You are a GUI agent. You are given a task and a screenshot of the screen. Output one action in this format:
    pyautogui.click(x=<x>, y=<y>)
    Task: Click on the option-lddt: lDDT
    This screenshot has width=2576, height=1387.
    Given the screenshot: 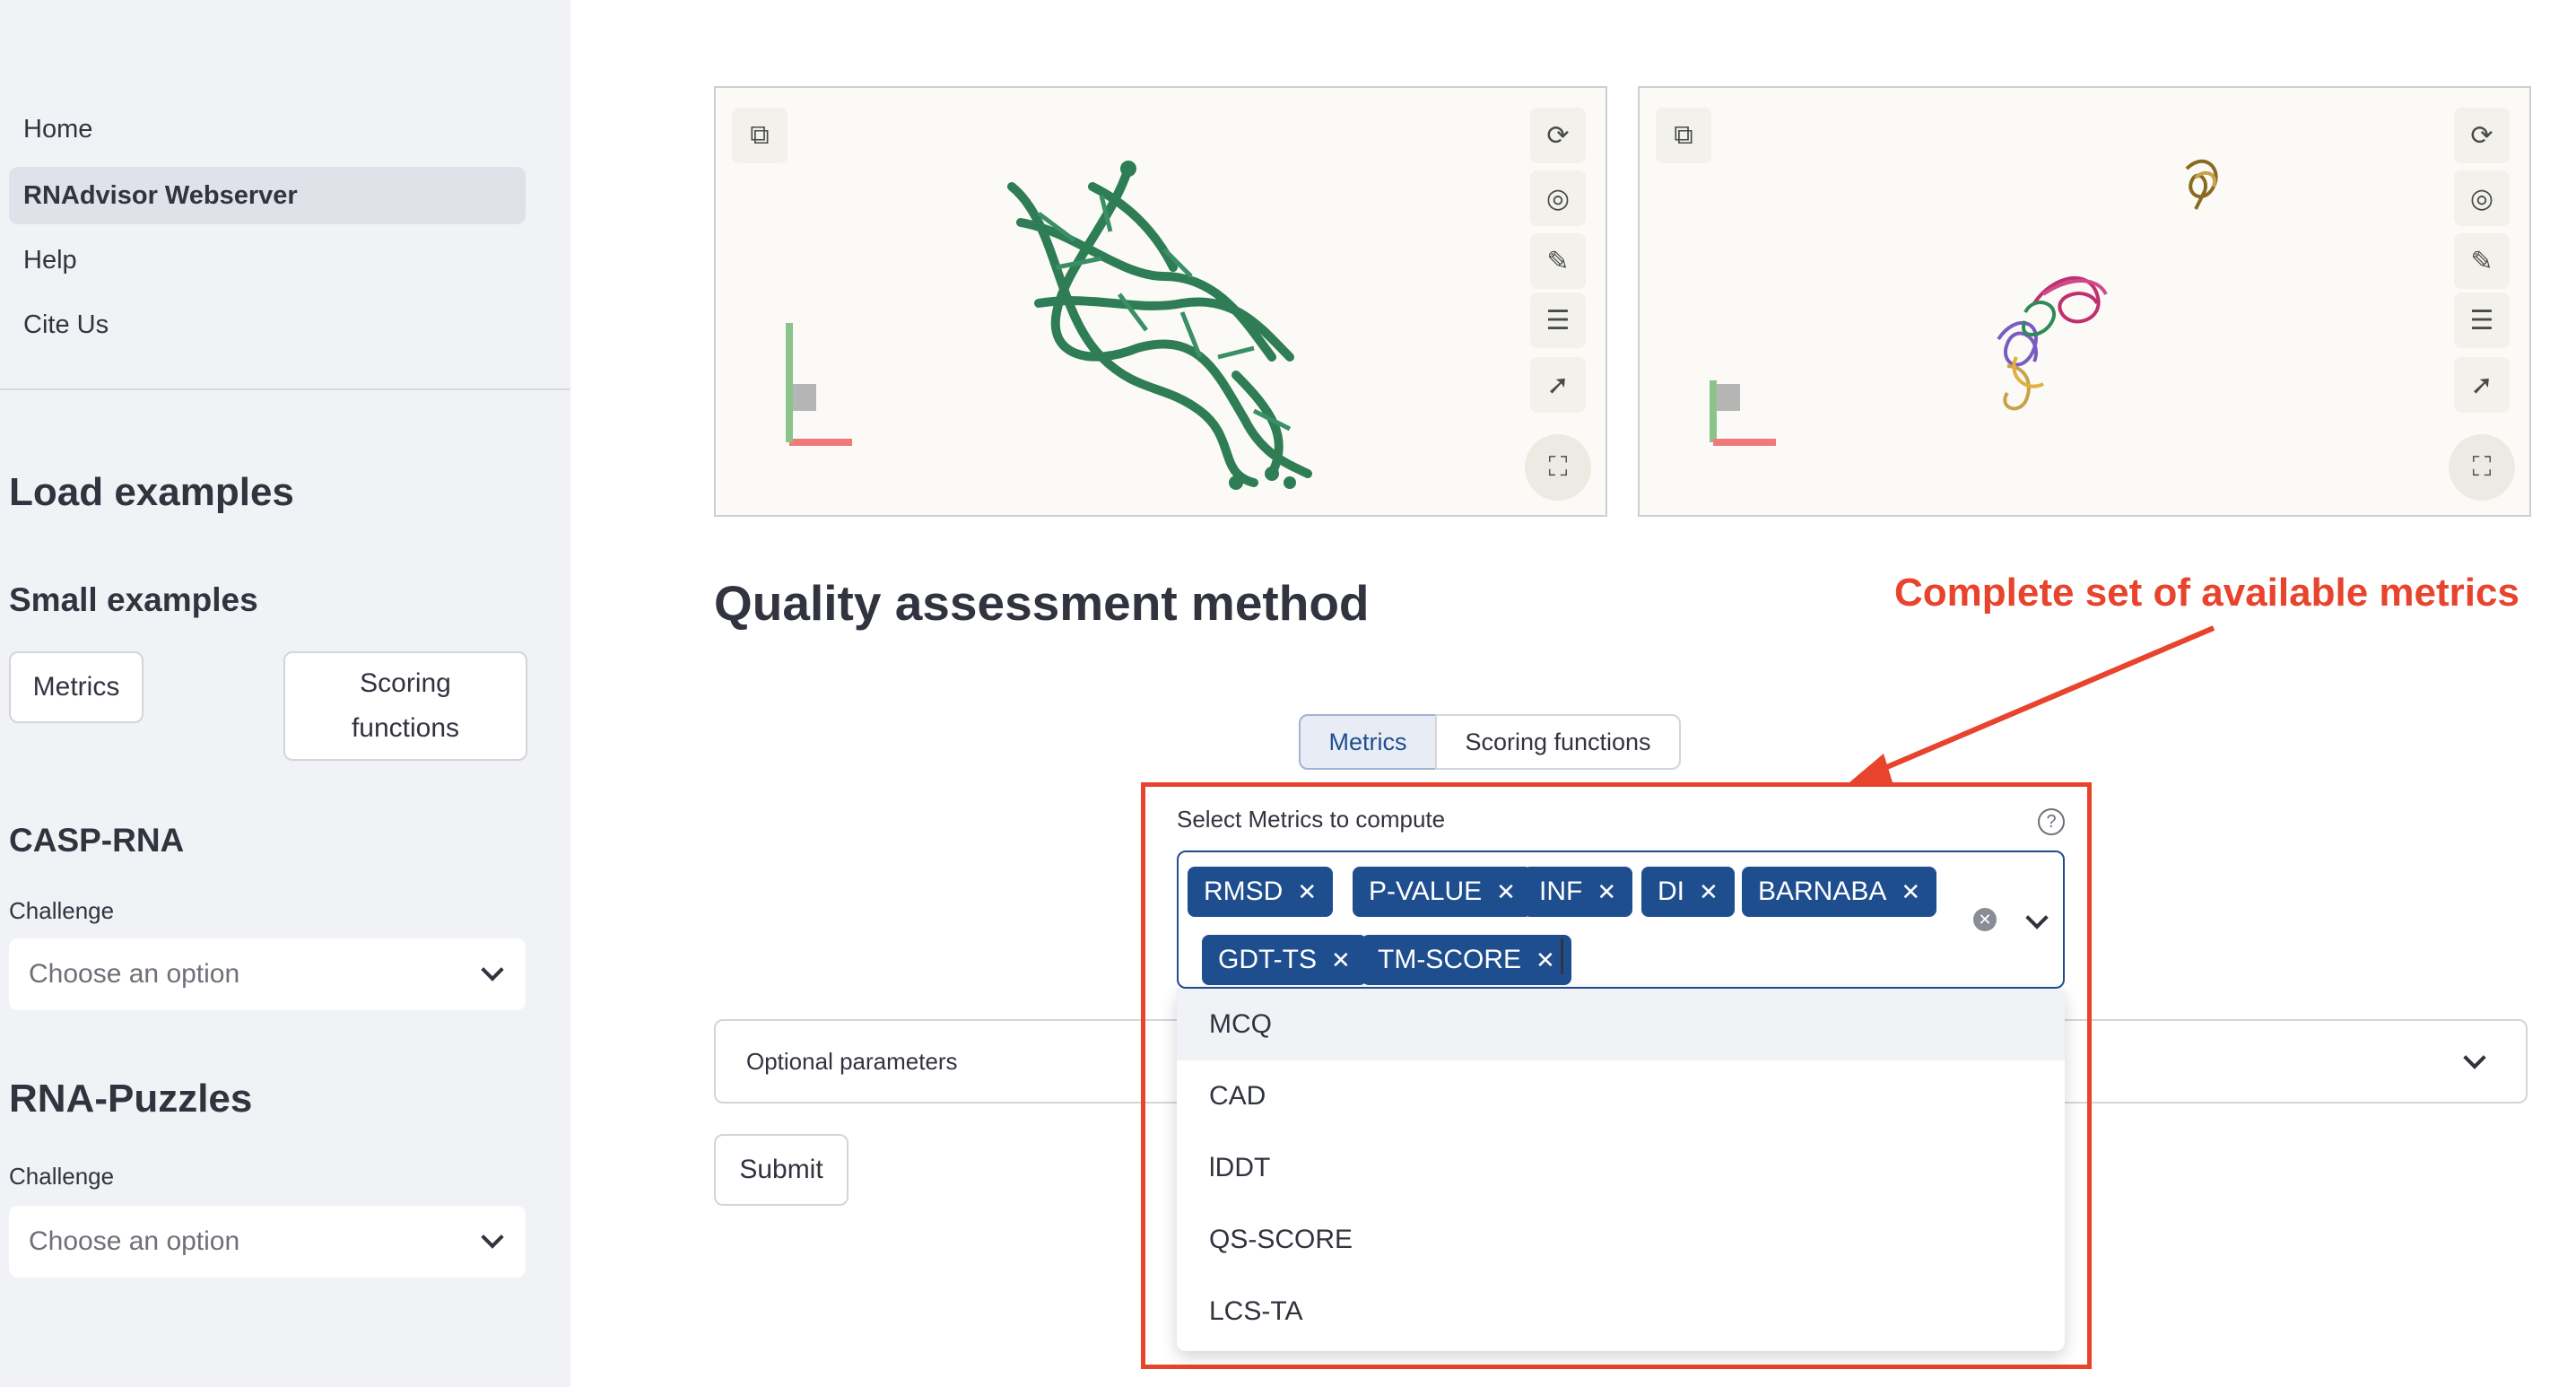 What is the action you would take?
    pyautogui.click(x=1621, y=1168)
    